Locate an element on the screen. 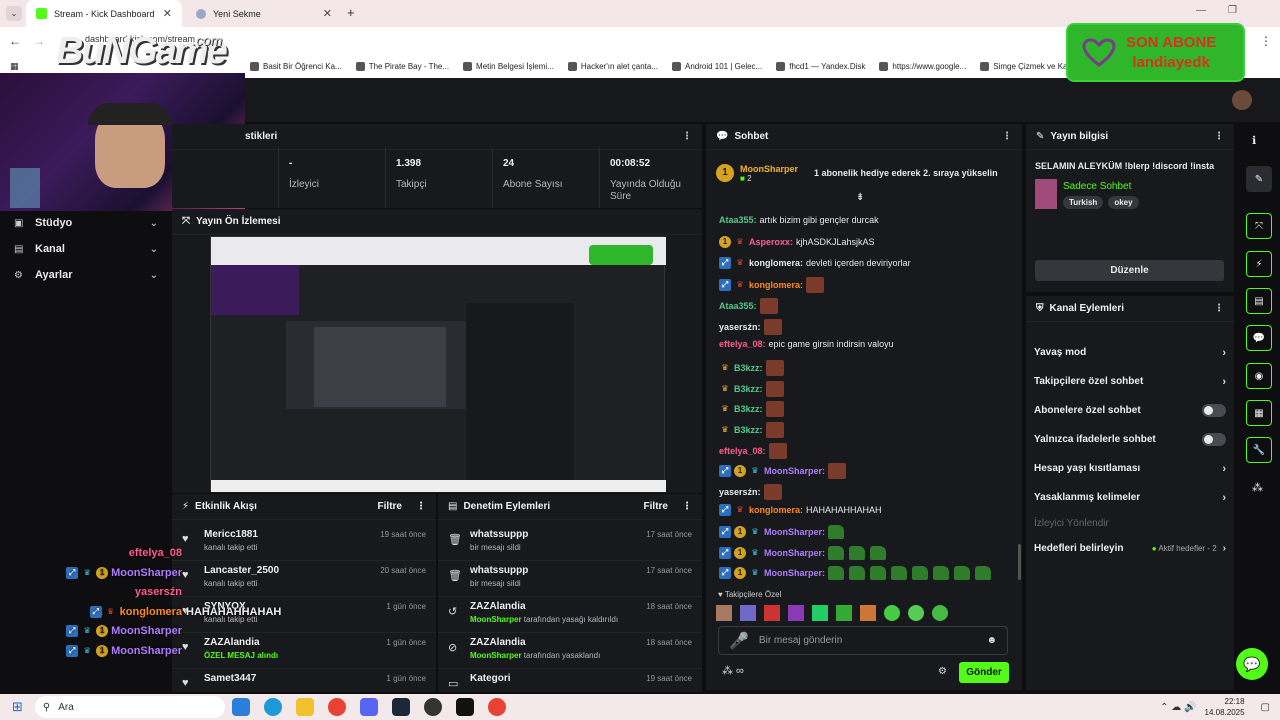  scroll-down-icon: ⇟ is located at coordinates (860, 197).